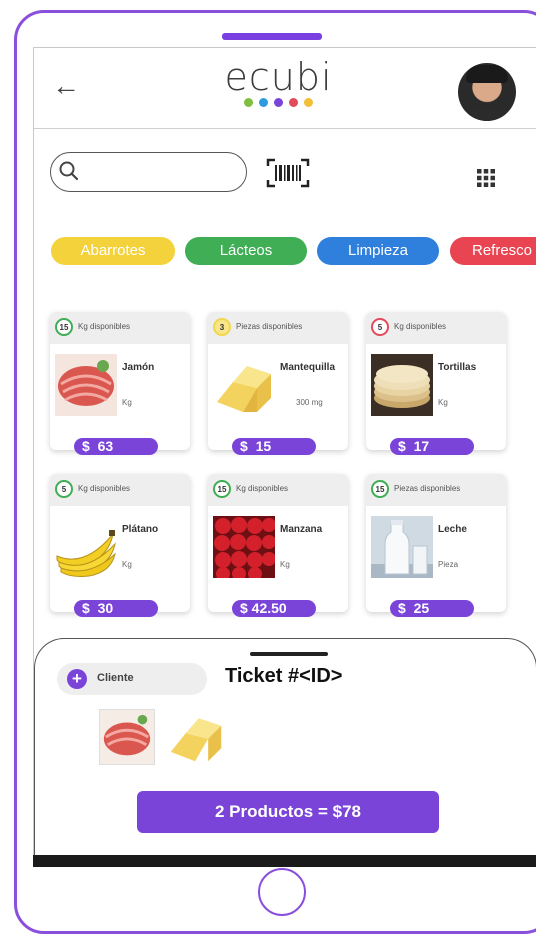  What do you see at coordinates (289, 654) in the screenshot?
I see `sheet-handle` at bounding box center [289, 654].